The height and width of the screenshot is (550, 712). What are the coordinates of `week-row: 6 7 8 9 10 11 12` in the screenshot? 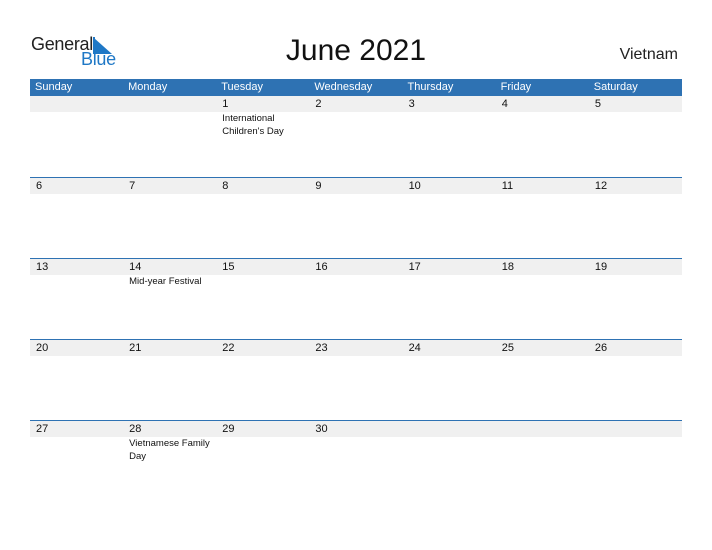 It's located at (356, 218).